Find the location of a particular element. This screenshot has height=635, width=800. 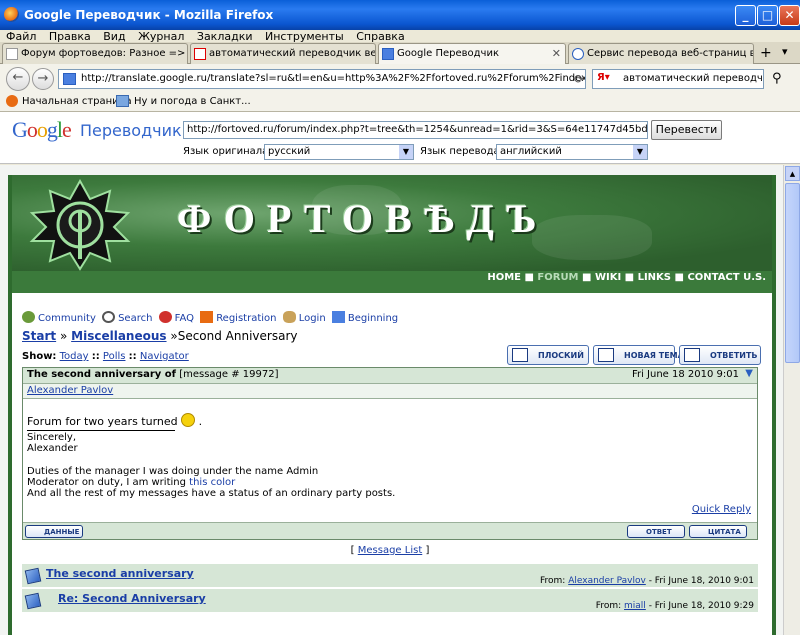

reply-button: ОТВЕТИТЬ is located at coordinates (720, 355).